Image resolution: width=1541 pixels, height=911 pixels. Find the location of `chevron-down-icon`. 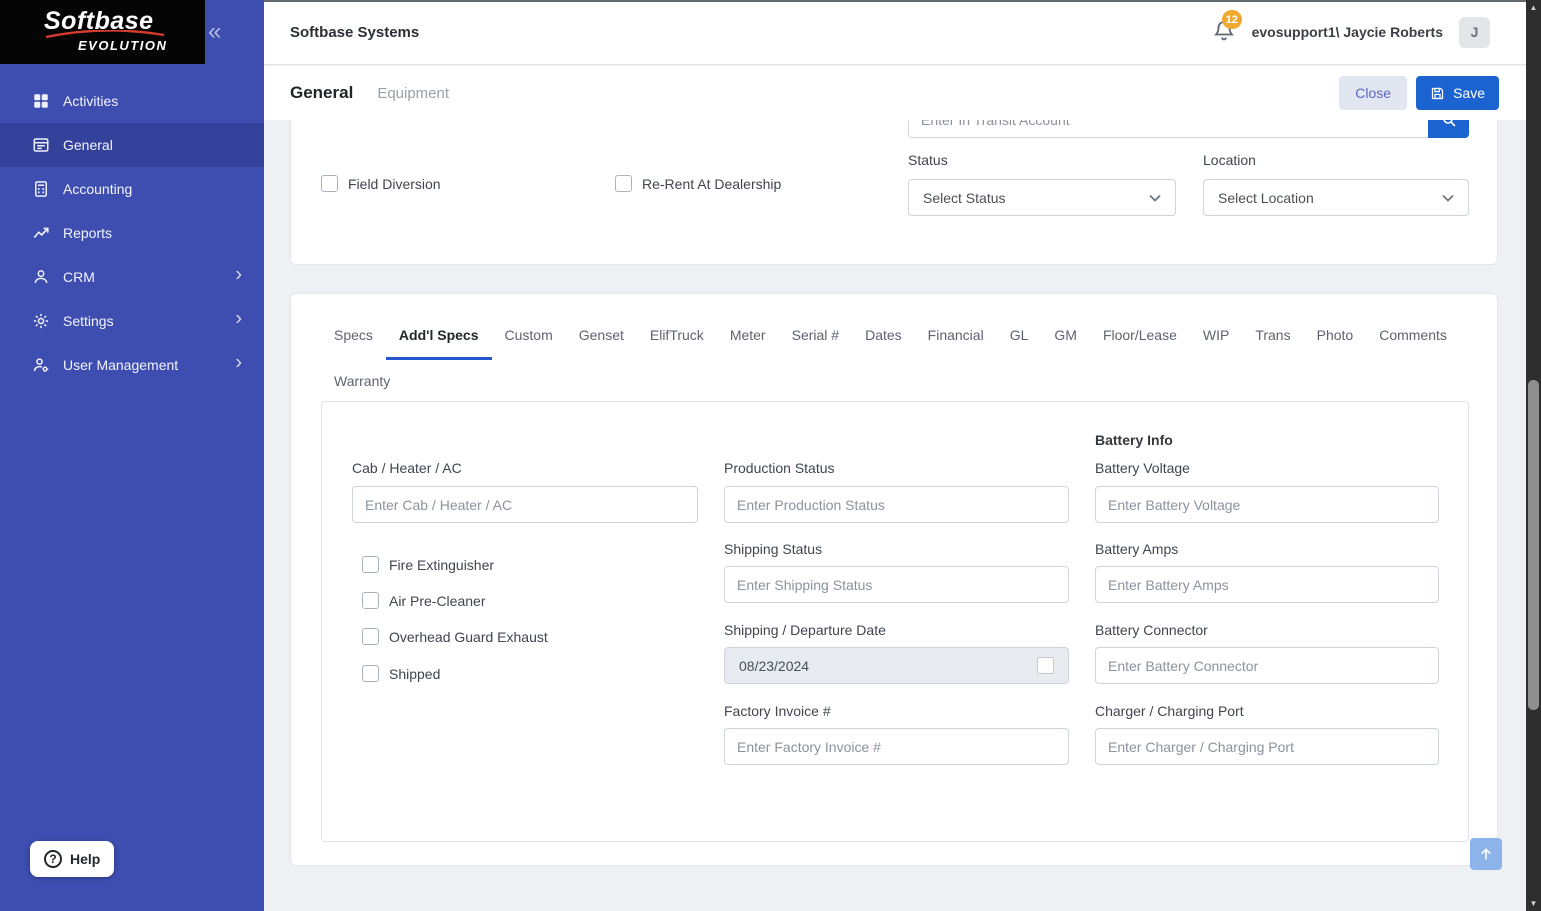

chevron-down-icon is located at coordinates (1155, 198).